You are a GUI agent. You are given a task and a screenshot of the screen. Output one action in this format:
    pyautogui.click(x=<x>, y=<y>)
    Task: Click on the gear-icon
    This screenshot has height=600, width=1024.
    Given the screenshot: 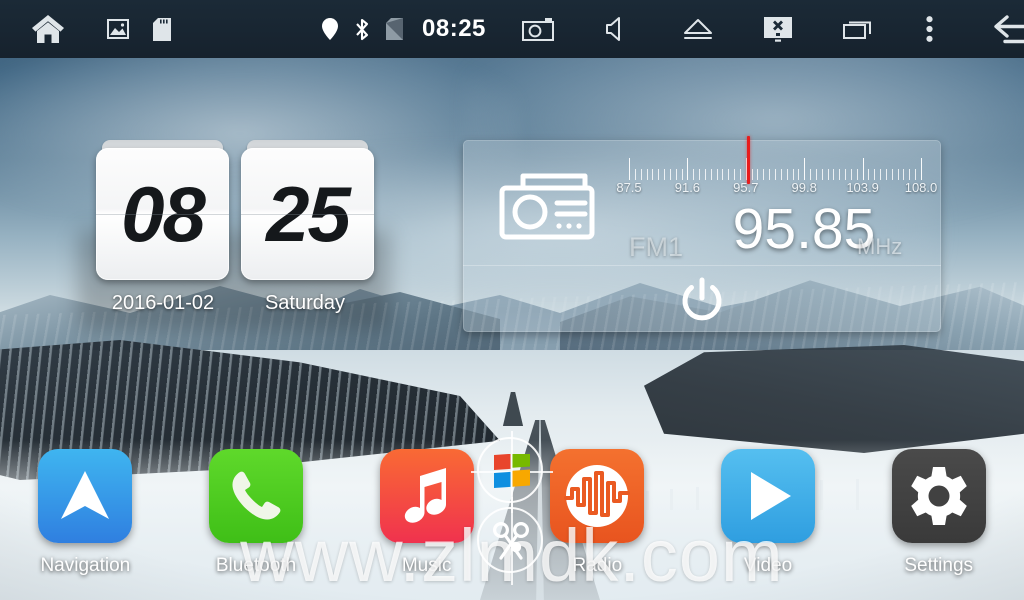 What is the action you would take?
    pyautogui.click(x=938, y=496)
    